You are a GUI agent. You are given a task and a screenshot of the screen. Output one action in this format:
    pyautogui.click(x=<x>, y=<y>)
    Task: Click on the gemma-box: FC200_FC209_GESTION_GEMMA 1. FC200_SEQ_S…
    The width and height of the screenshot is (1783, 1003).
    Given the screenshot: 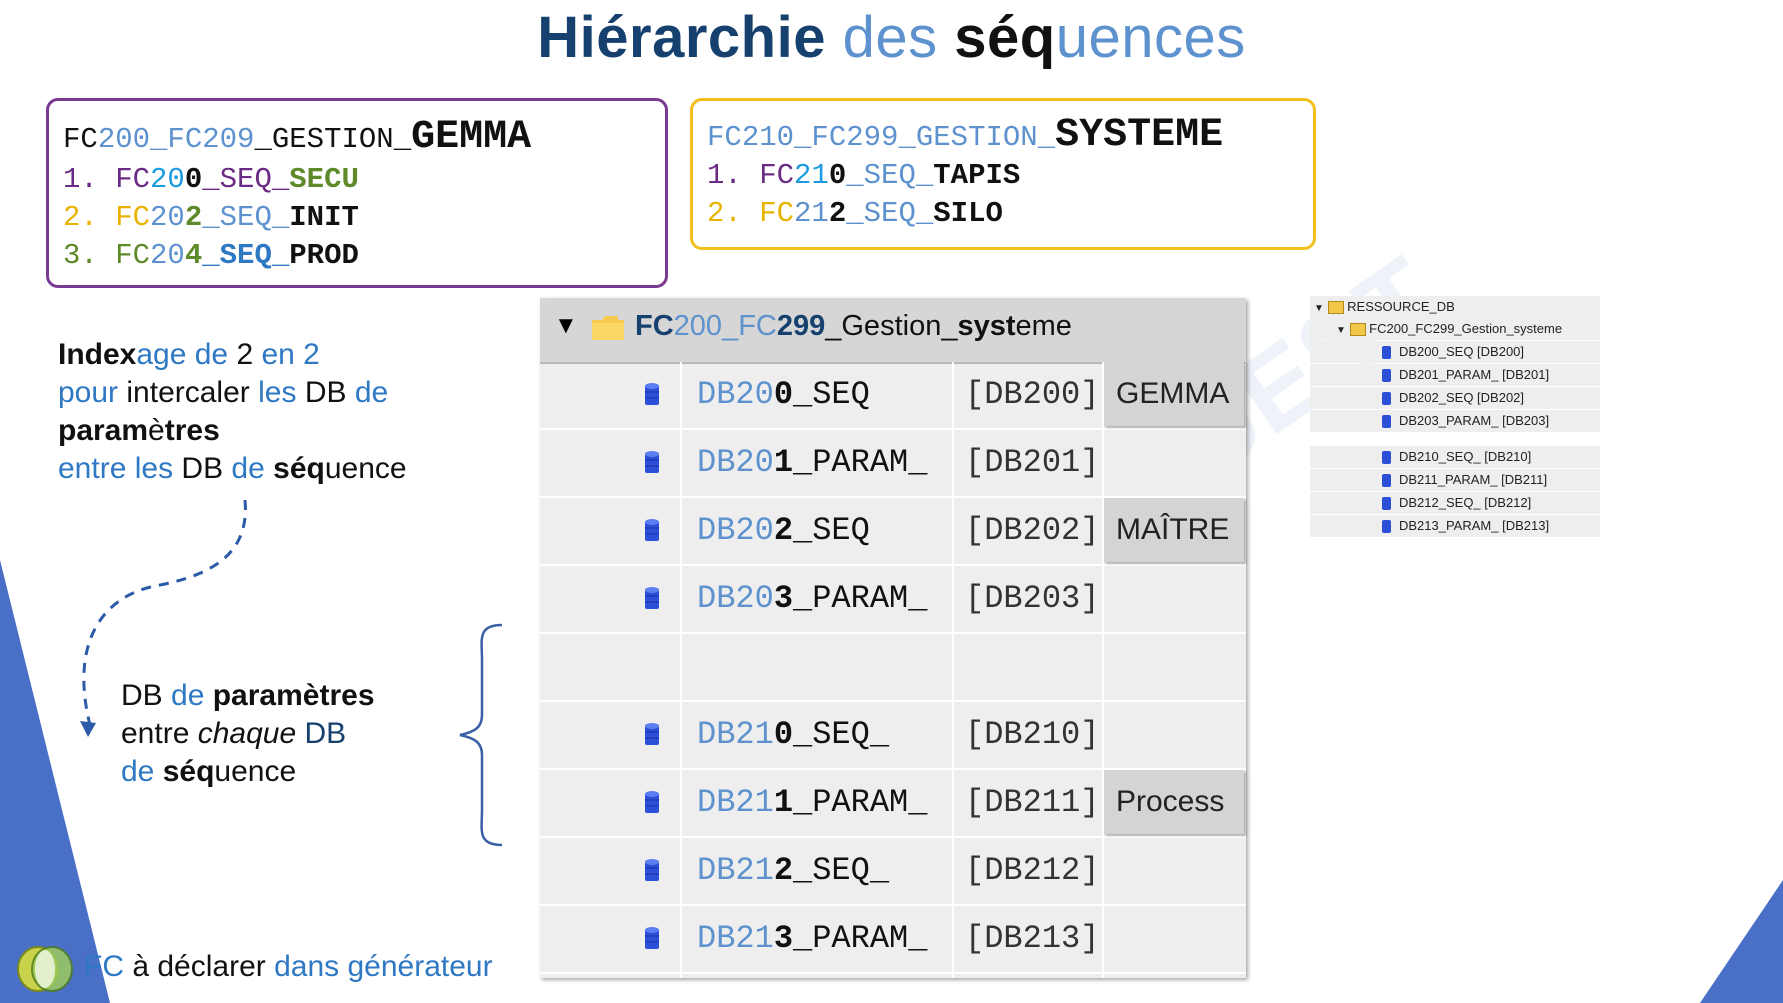 What is the action you would take?
    pyautogui.click(x=357, y=193)
    